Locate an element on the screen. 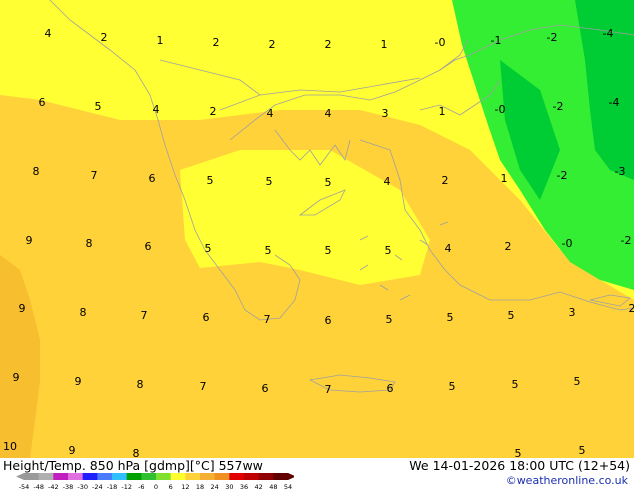 Image resolution: width=634 pixels, height=494 pixels. isotherm-label: -1 is located at coordinates (496, 40).